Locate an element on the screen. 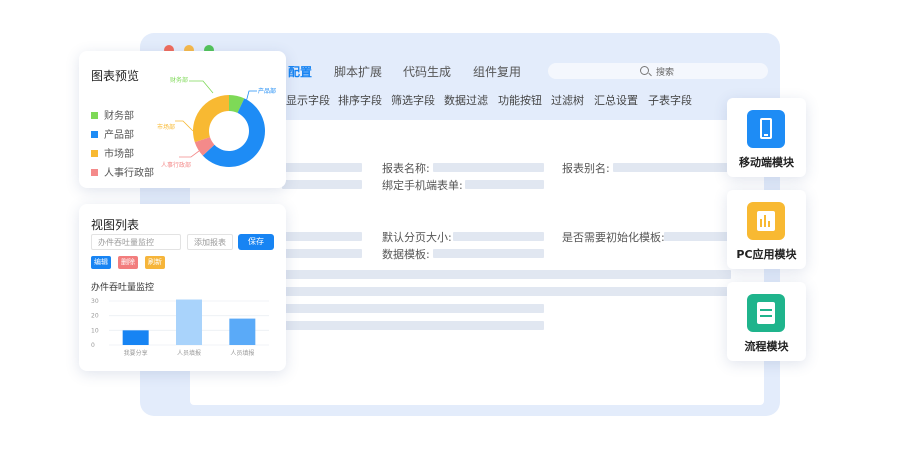 The height and width of the screenshot is (449, 900). chart-preview-card: 图表预览 财务部 产品部 市场部 人事行政部 财务部 产品部 市场部 人事行政部 is located at coordinates (182, 119).